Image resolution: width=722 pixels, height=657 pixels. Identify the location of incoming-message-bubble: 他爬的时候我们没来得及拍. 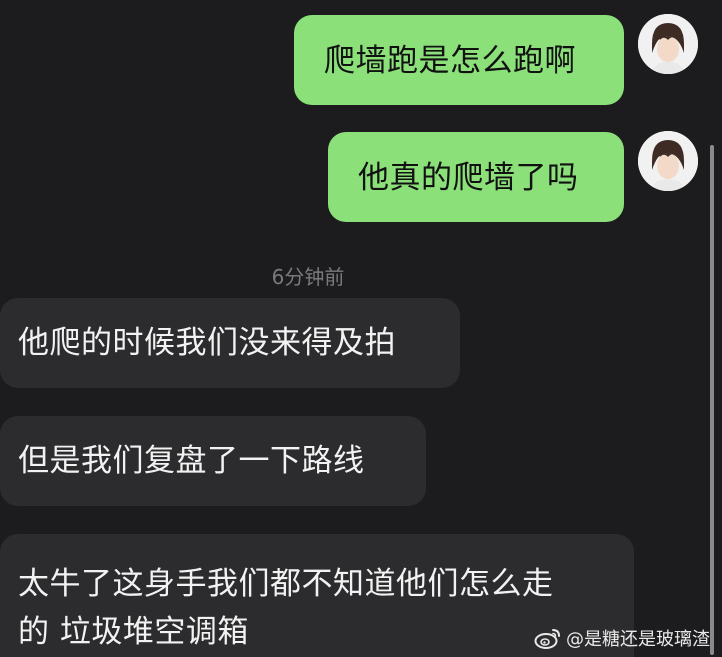
(230, 343).